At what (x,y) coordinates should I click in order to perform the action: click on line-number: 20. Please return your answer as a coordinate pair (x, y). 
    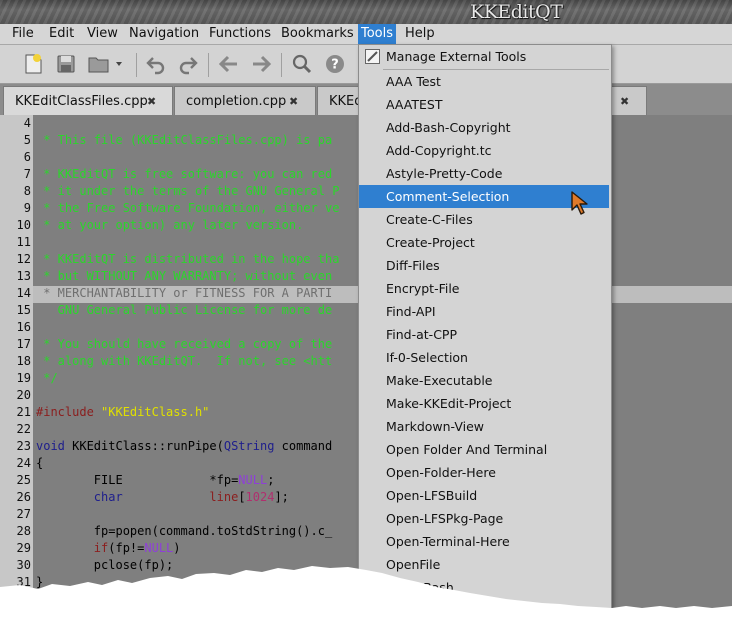
    Looking at the image, I should click on (23, 395).